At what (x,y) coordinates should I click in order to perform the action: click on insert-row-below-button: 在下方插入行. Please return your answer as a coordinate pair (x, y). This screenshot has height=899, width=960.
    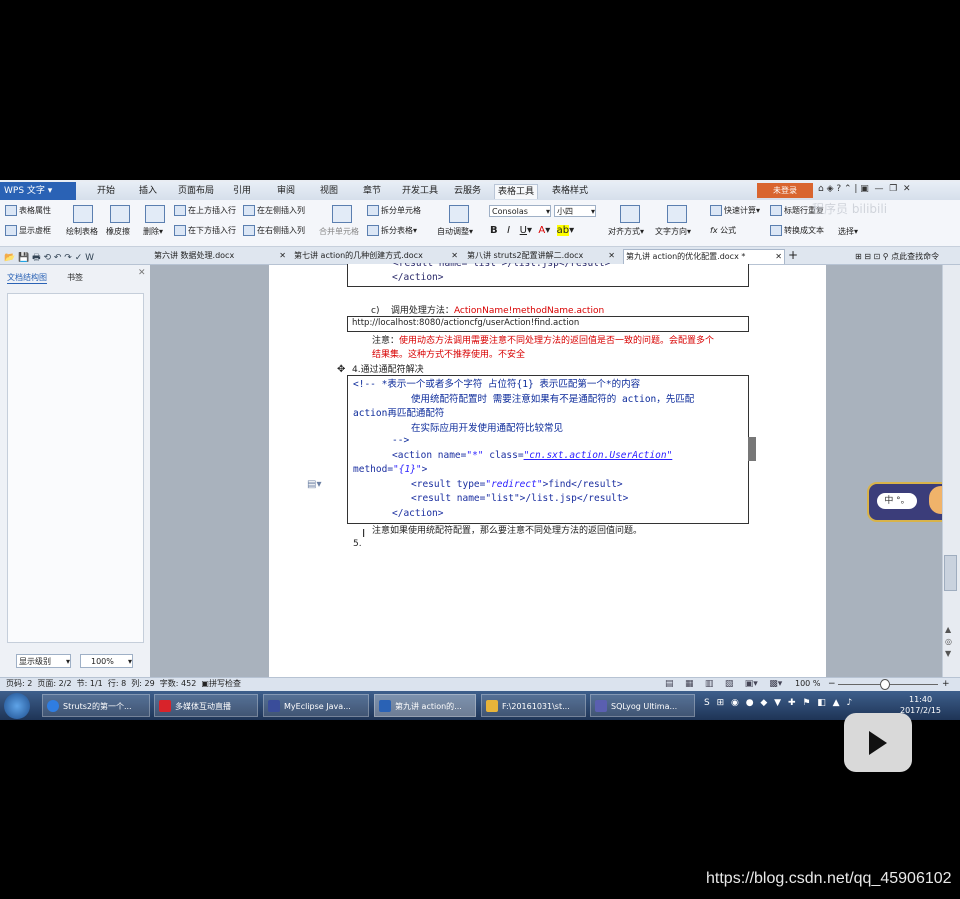
    Looking at the image, I should click on (205, 230).